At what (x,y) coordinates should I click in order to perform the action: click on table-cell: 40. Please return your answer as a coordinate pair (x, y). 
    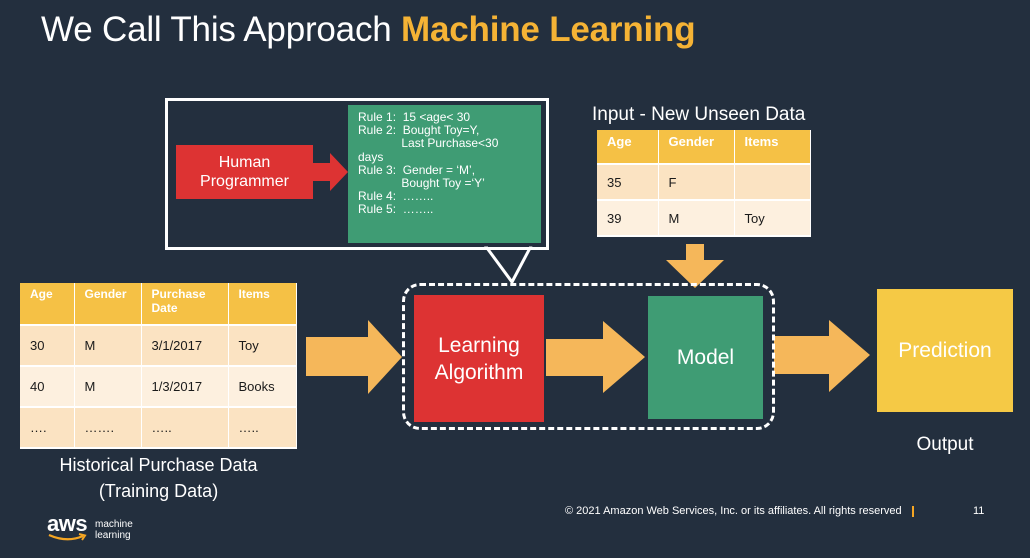
    Looking at the image, I should click on (47, 387).